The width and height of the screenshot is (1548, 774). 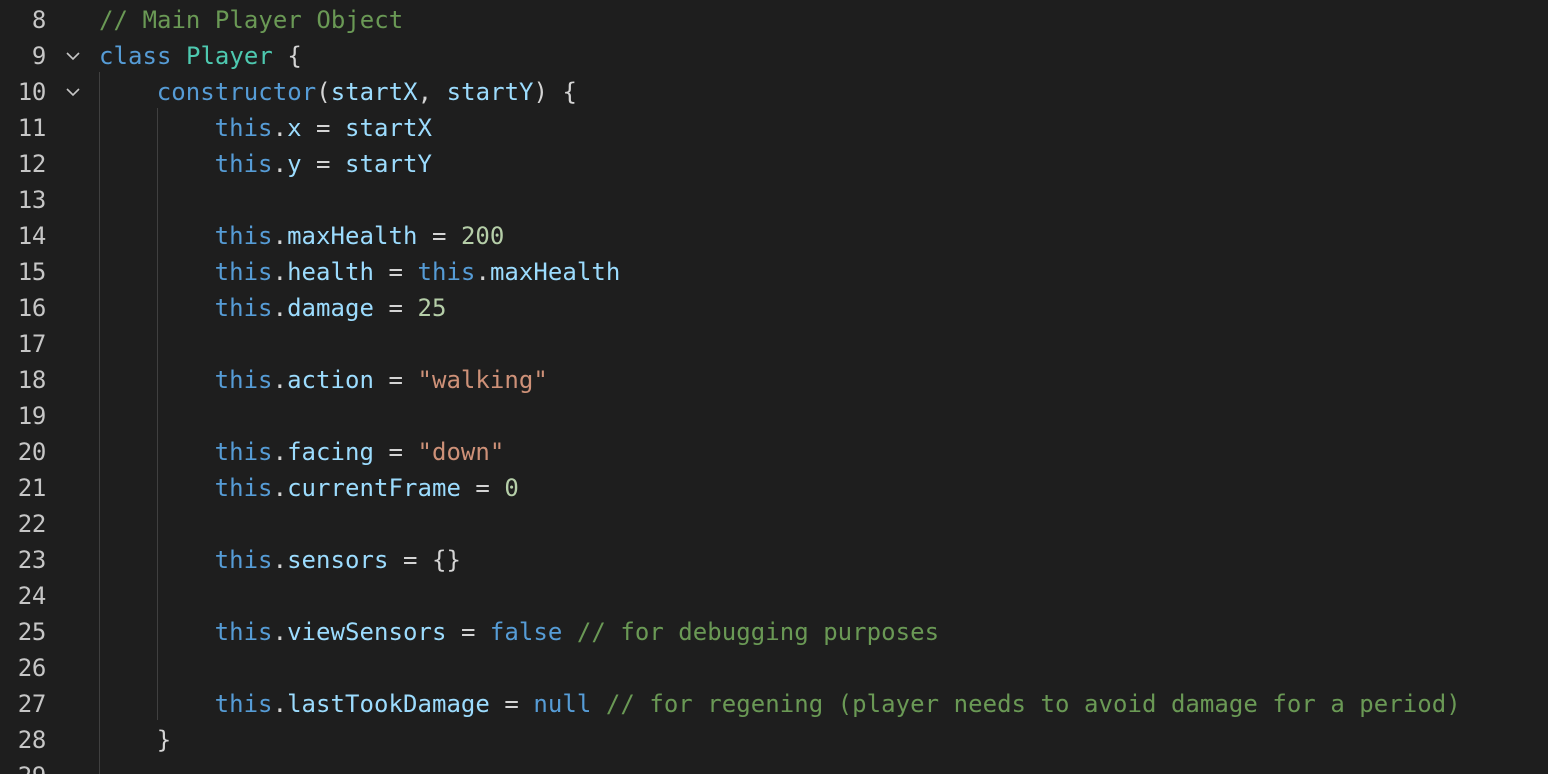 I want to click on code-token: 25, so click(x=432, y=308).